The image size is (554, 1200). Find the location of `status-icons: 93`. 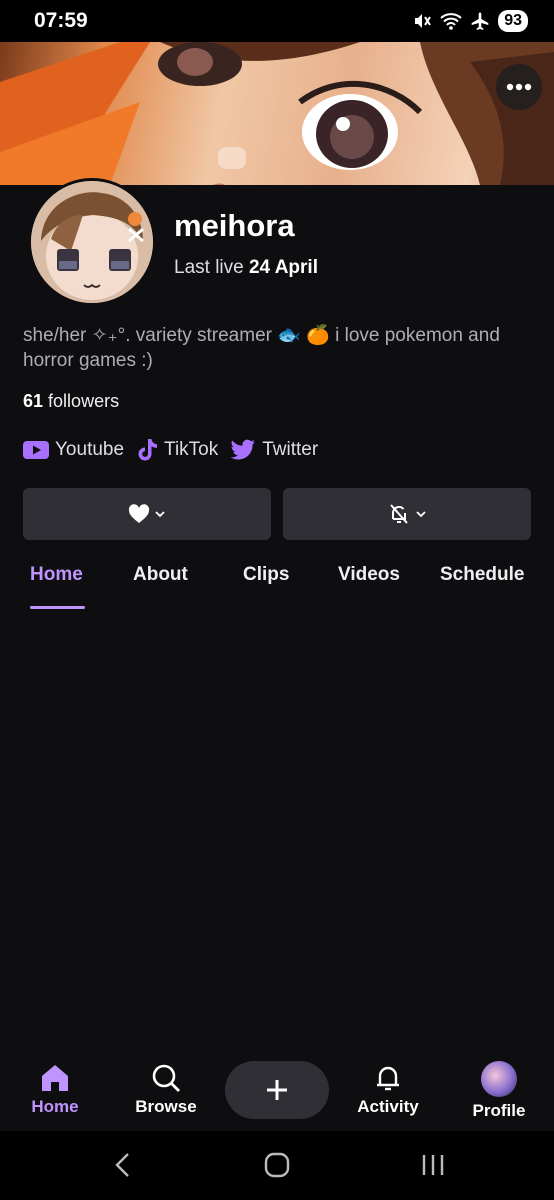

status-icons: 93 is located at coordinates (470, 21).